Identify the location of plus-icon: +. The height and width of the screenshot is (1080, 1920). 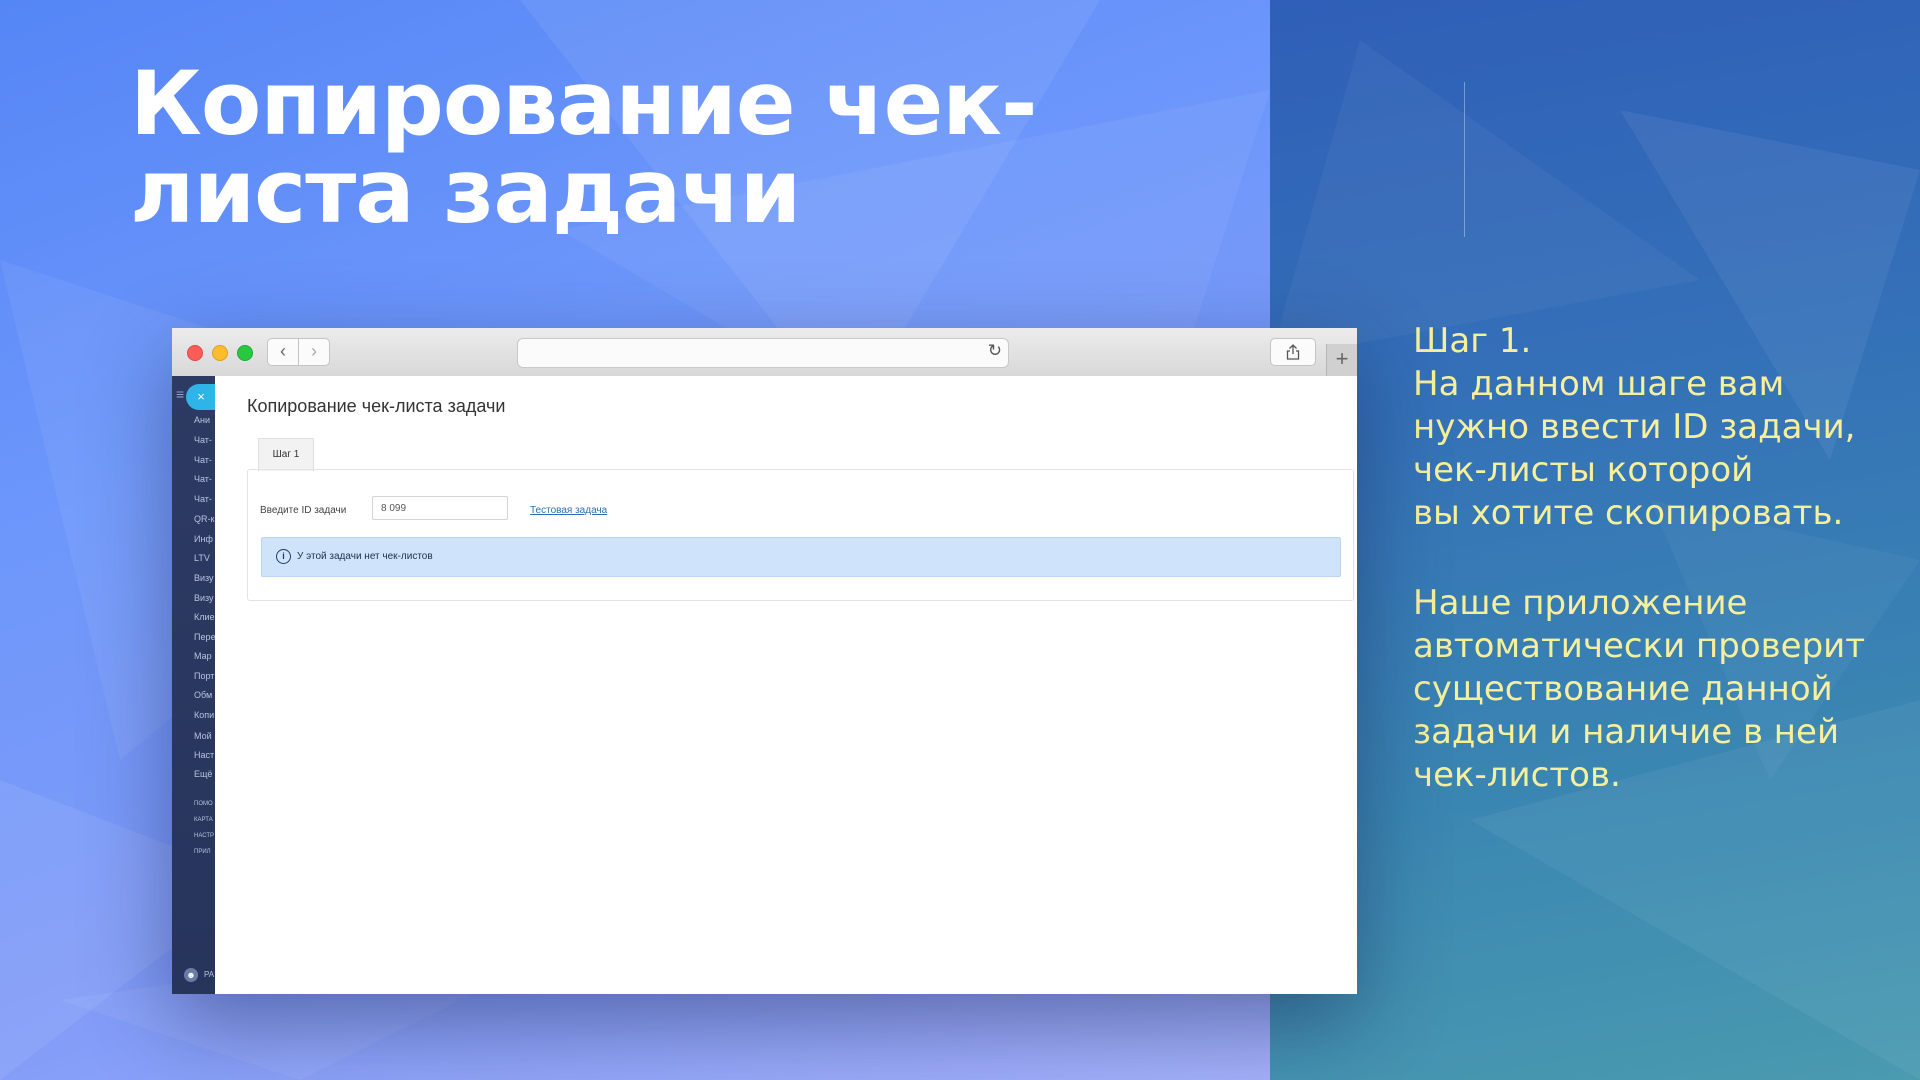
(1342, 358).